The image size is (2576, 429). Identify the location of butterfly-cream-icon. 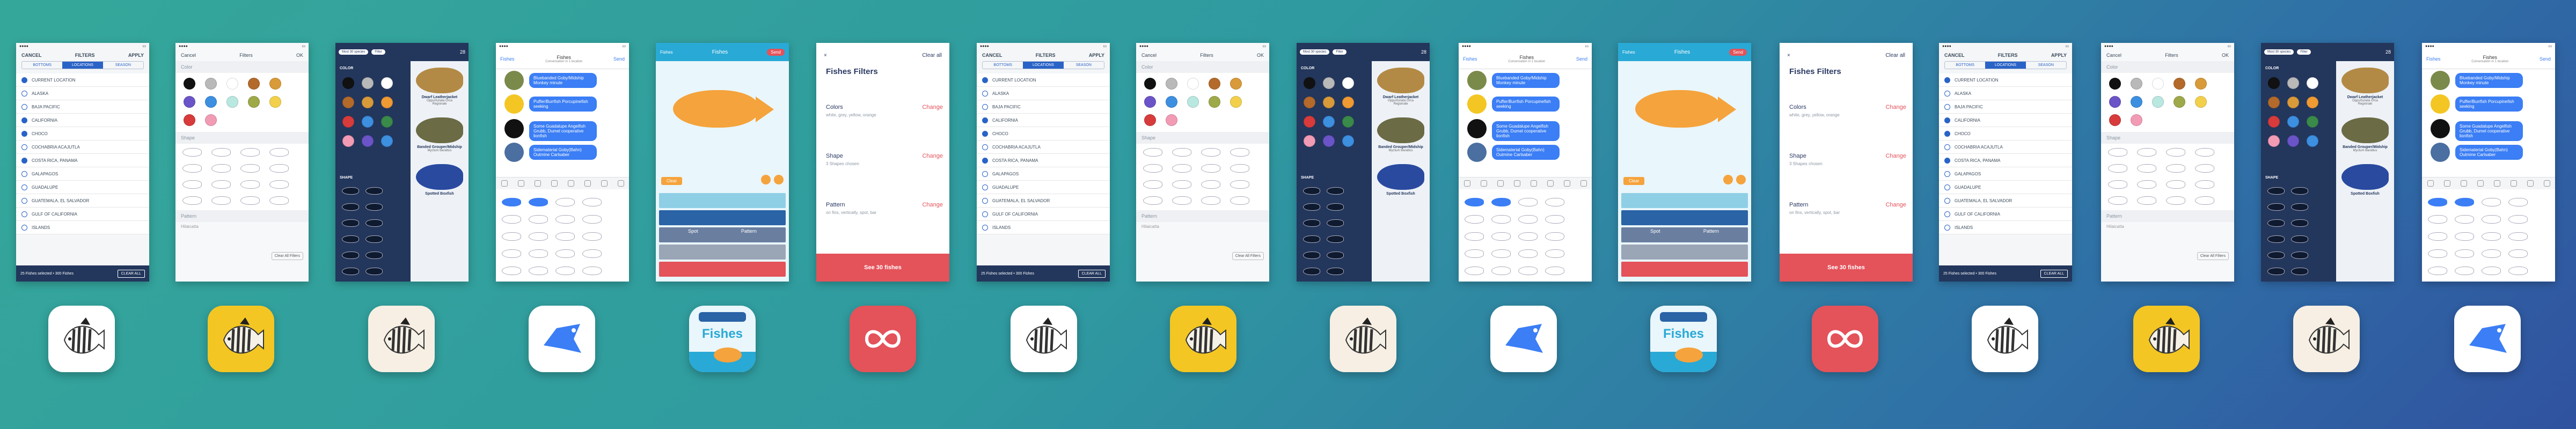
(2326, 339).